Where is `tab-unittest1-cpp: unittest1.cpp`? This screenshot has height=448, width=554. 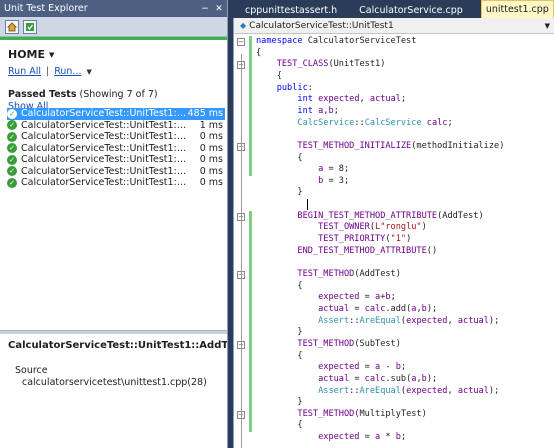
tab-unittest1-cpp: unittest1.cpp is located at coordinates (517, 9).